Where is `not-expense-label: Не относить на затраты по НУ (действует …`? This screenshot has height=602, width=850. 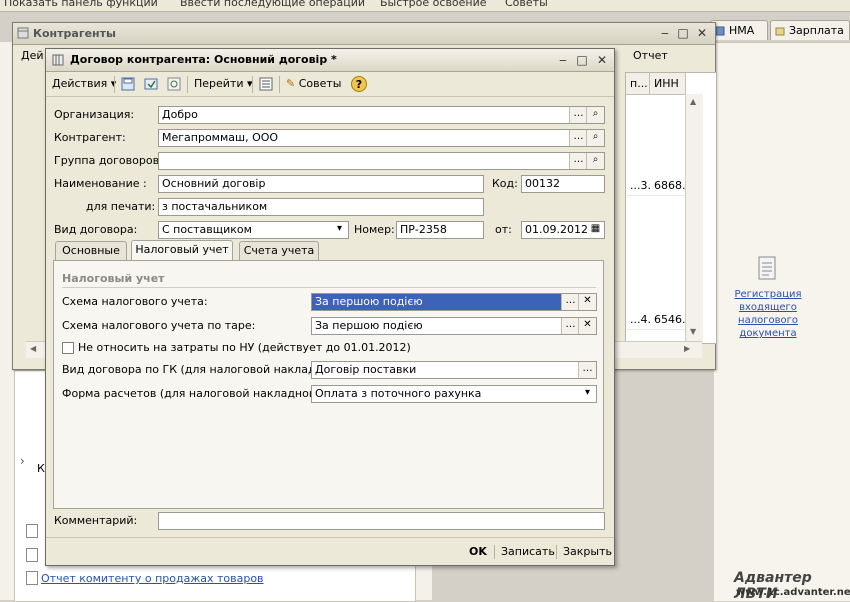 not-expense-label: Не относить на затраты по НУ (действует … is located at coordinates (244, 347).